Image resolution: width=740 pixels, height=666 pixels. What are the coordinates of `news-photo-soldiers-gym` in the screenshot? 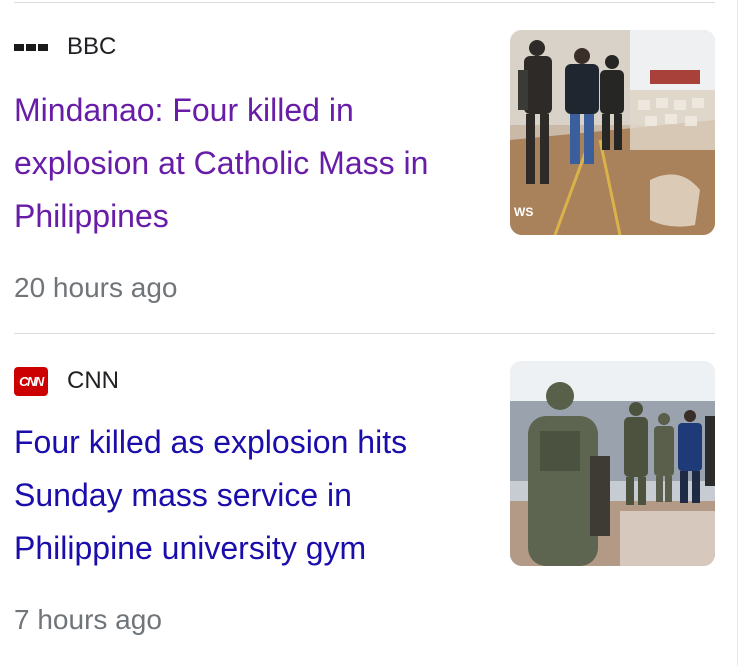 It's located at (612, 463).